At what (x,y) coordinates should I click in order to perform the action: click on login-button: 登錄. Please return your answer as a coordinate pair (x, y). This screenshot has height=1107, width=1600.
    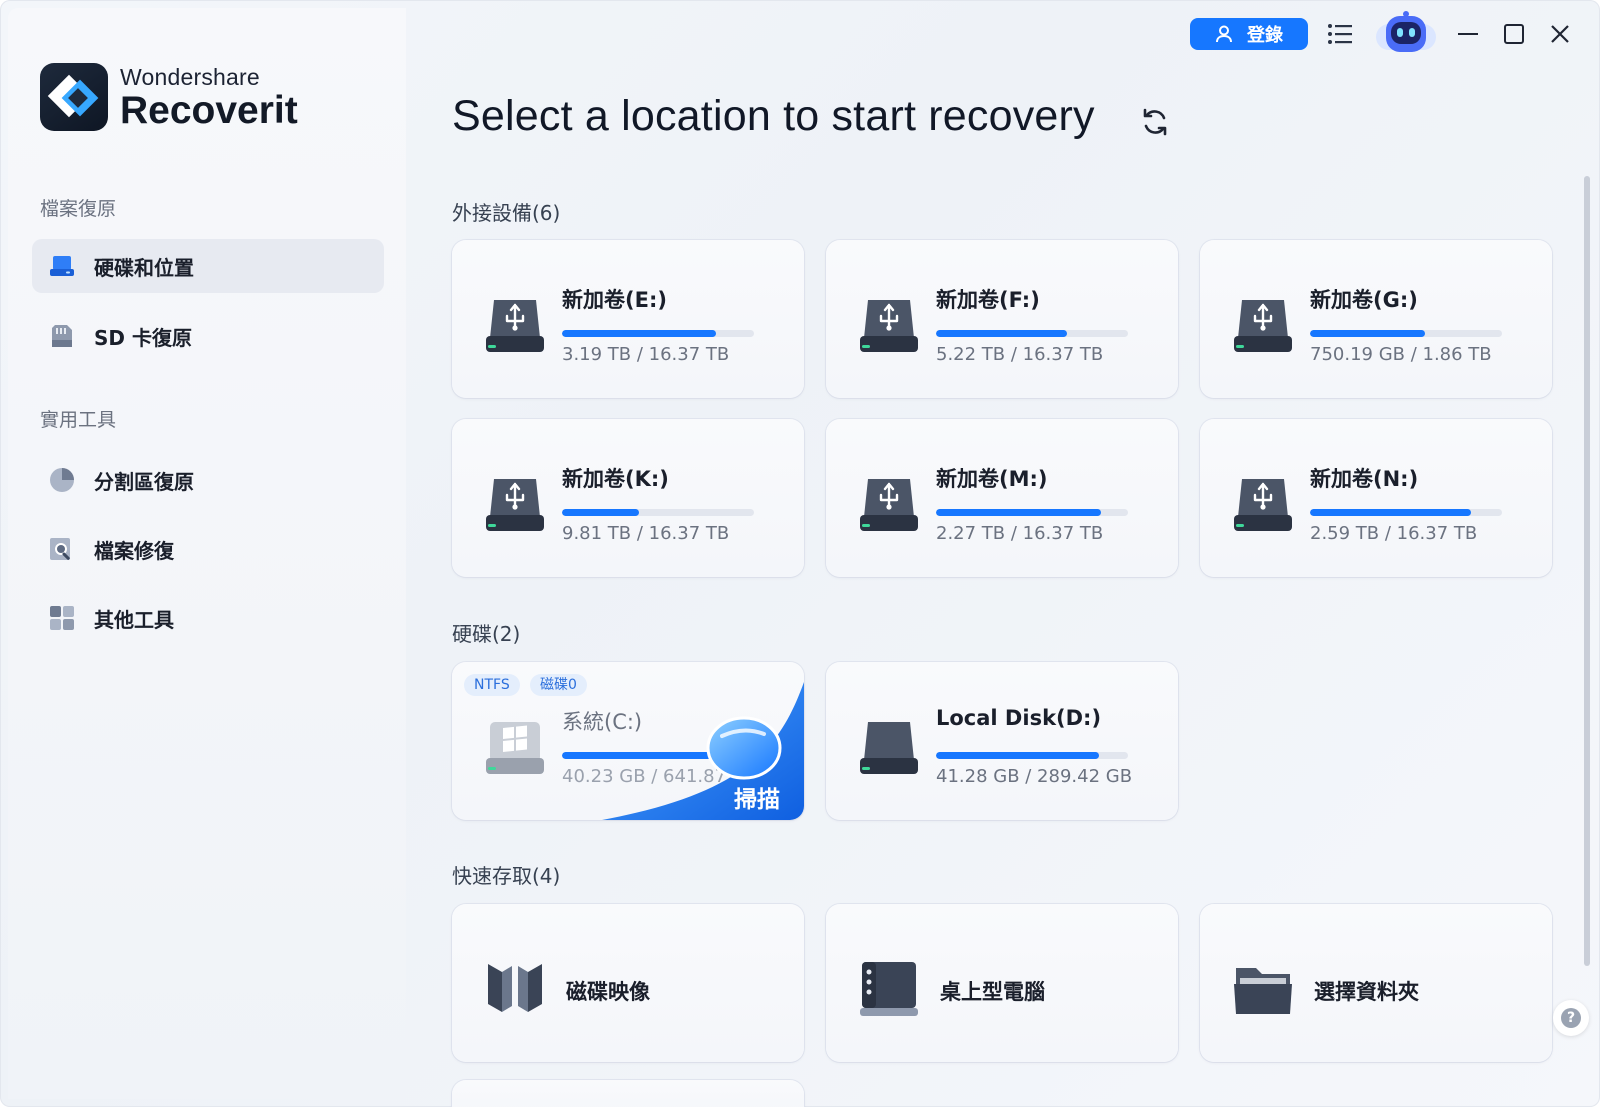
    Looking at the image, I should click on (1249, 34).